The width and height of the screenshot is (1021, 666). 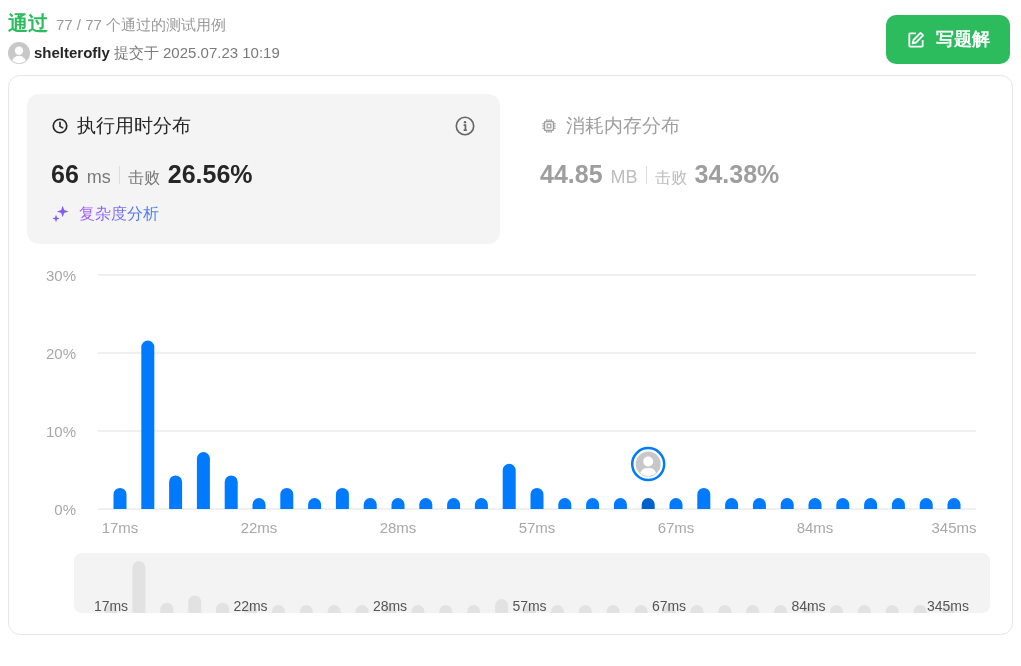 I want to click on test-case-summary: 77 / 77 个通过的测试用例, so click(x=141, y=25).